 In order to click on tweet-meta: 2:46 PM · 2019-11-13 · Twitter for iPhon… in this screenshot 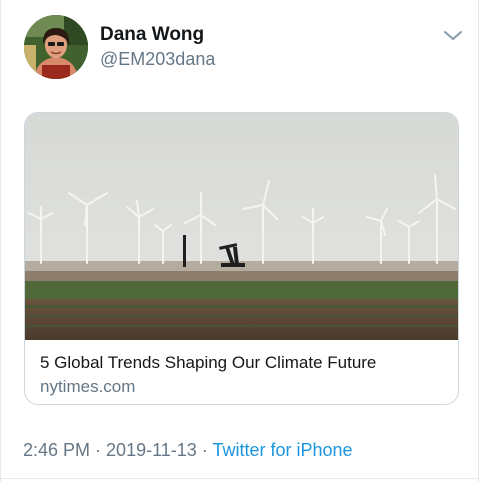, I will do `click(188, 450)`.